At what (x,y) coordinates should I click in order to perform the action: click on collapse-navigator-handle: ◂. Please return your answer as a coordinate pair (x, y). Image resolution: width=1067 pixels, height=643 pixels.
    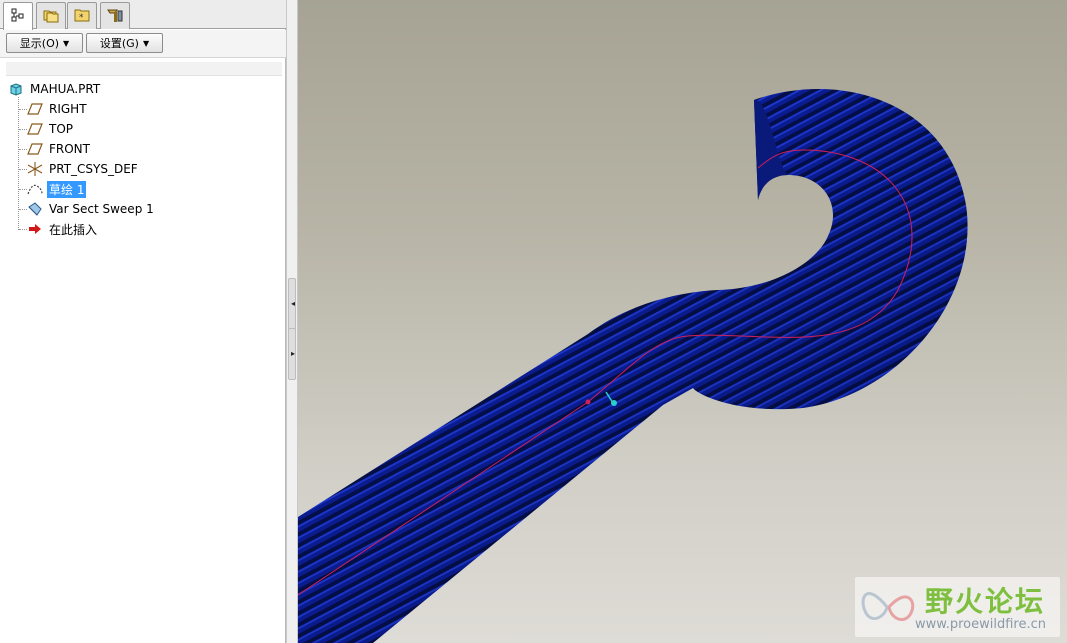
    Looking at the image, I should click on (292, 304).